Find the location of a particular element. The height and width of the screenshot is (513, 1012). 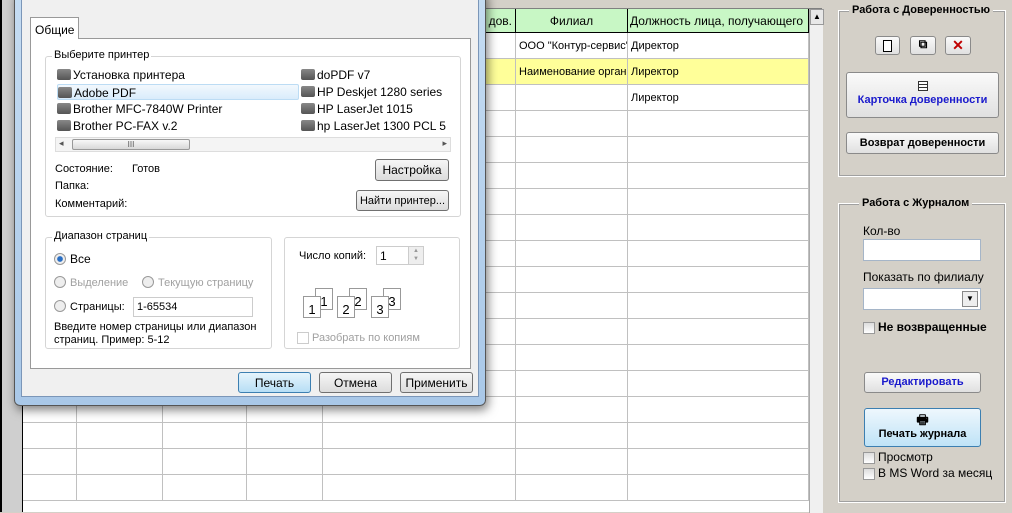

printer-item: hp LaserJet 1300 PCL 5 is located at coordinates (373, 126).